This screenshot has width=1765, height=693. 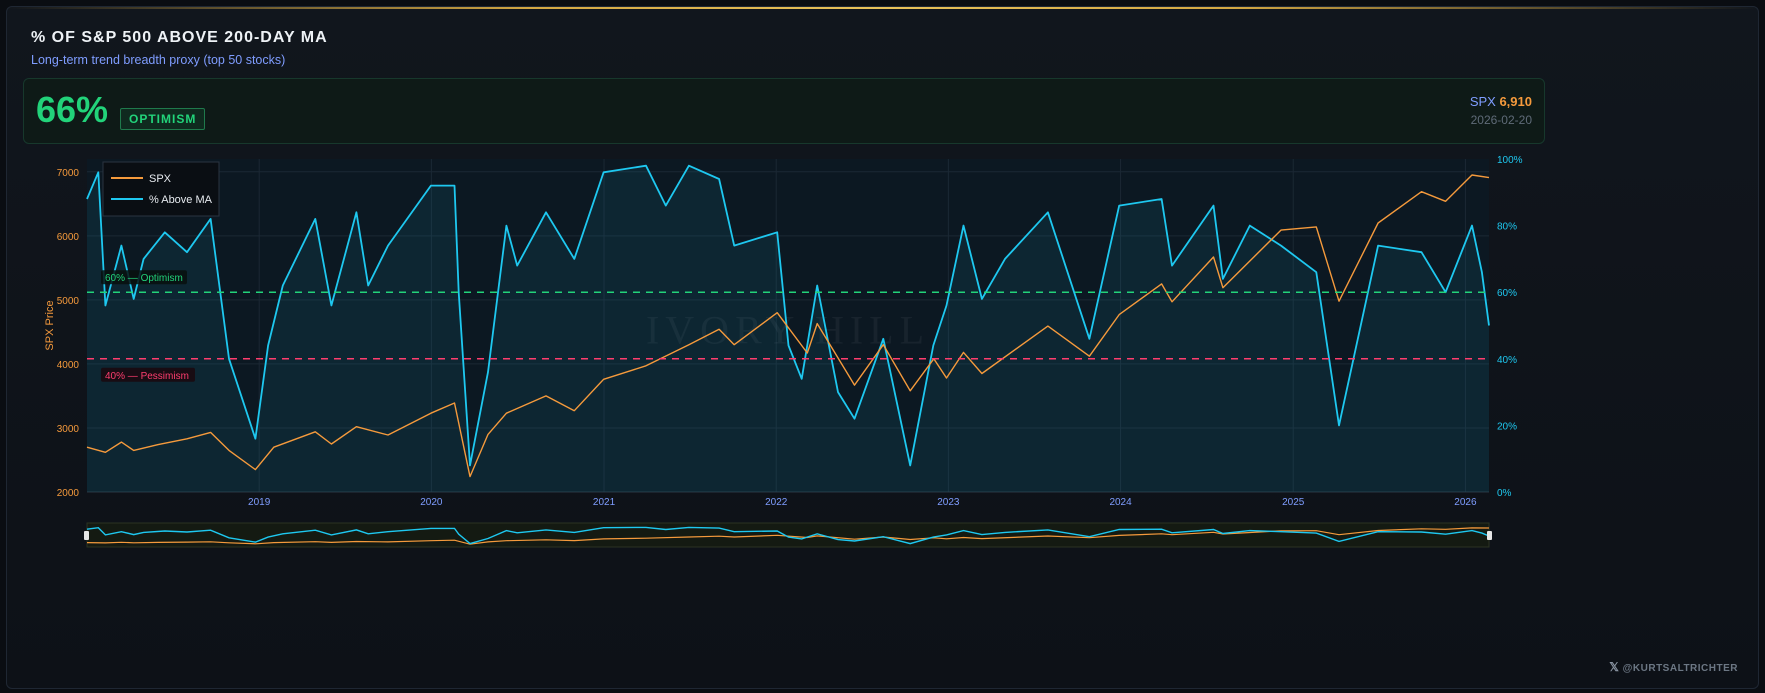 What do you see at coordinates (1510, 160) in the screenshot?
I see `y-right-tick-label: 100%` at bounding box center [1510, 160].